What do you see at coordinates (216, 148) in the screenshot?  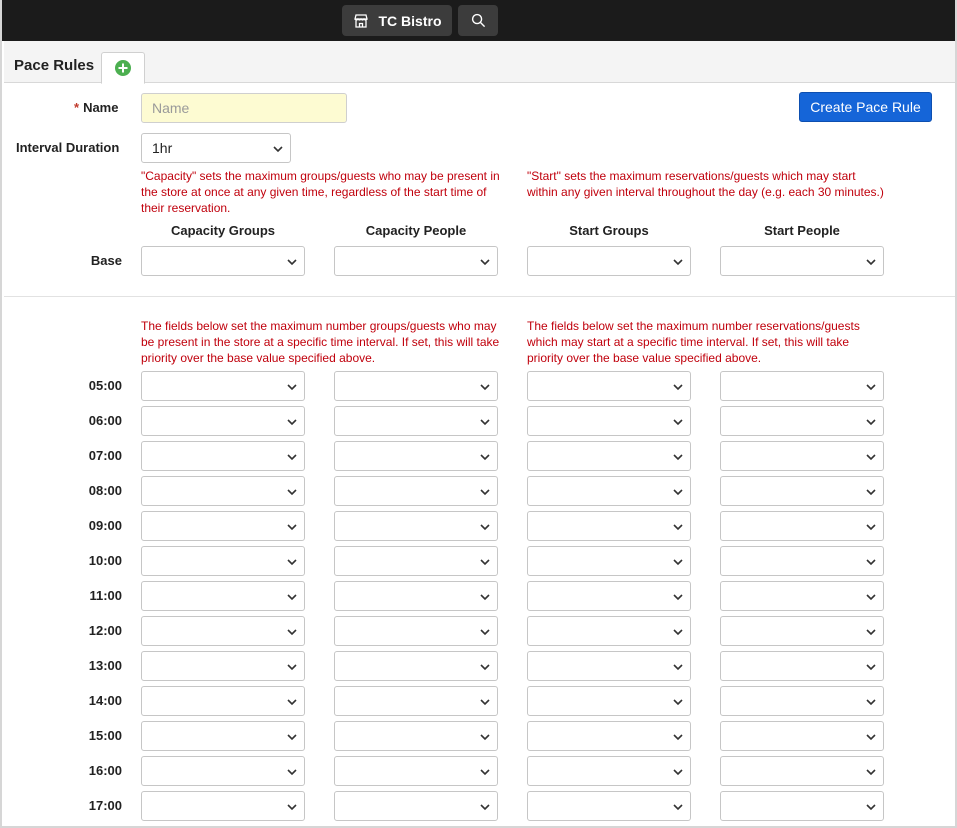 I see `interval-duration-select: 1hr` at bounding box center [216, 148].